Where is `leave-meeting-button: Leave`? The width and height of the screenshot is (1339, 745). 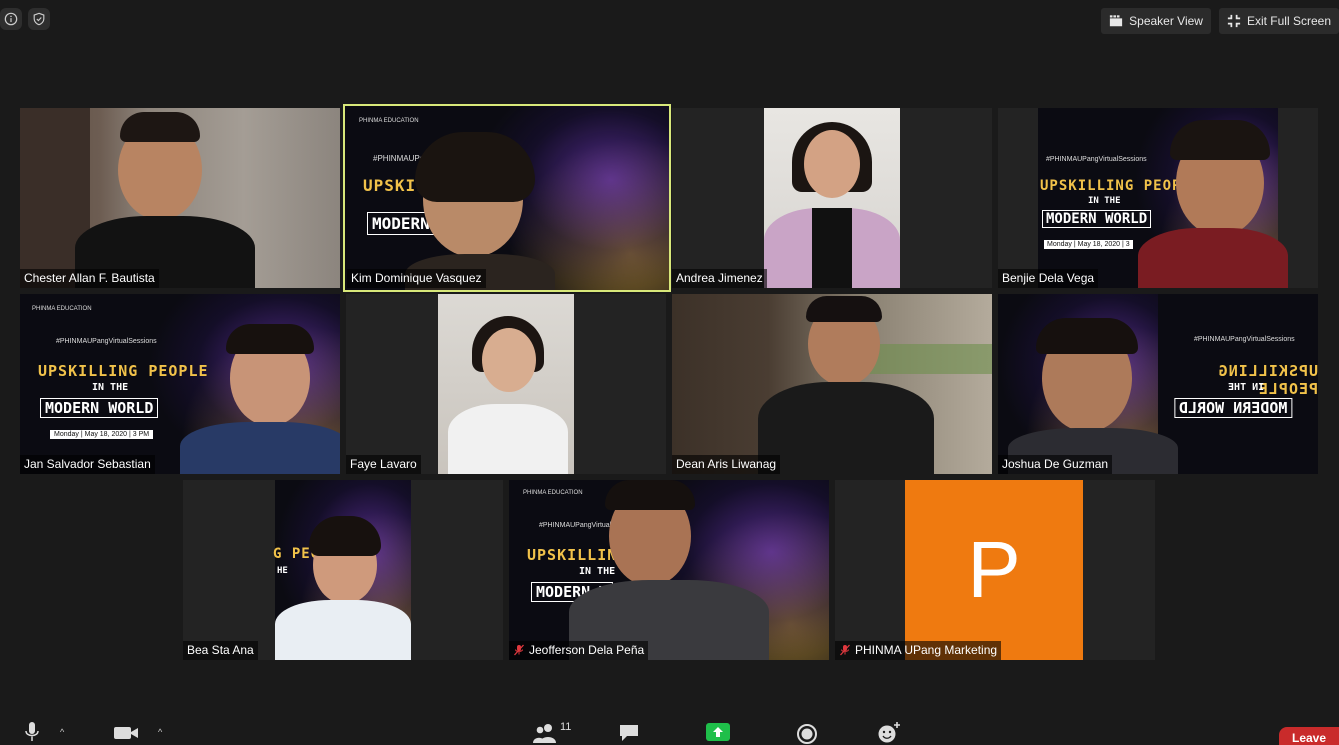 leave-meeting-button: Leave is located at coordinates (1309, 736).